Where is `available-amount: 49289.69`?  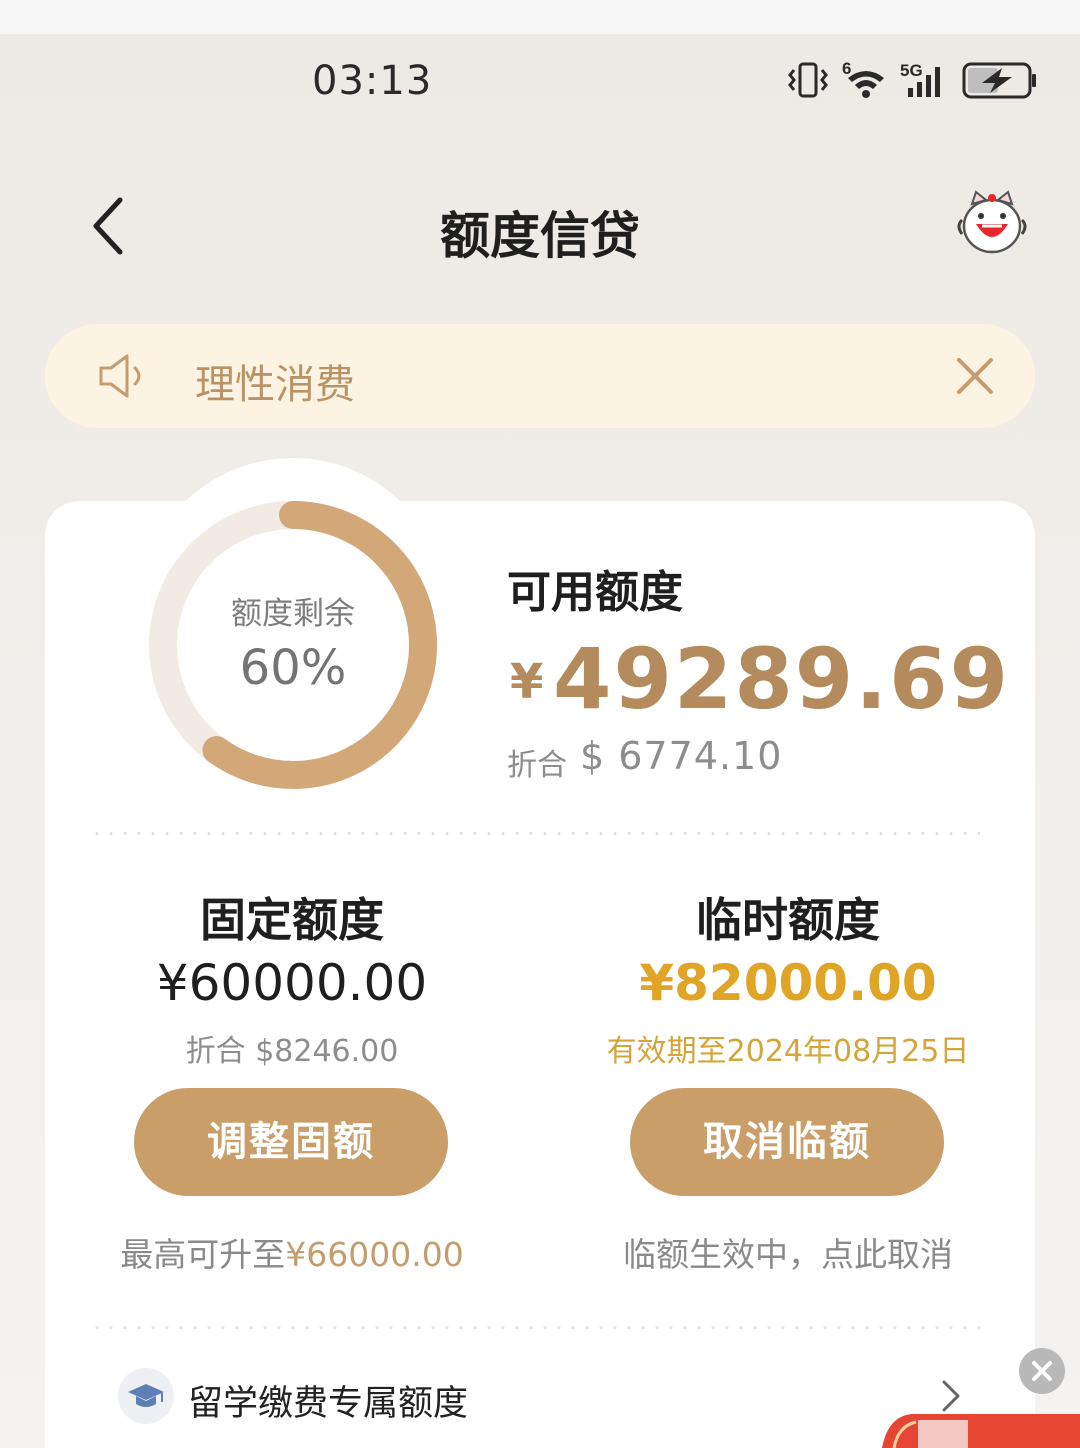
available-amount: 49289.69 is located at coordinates (782, 679).